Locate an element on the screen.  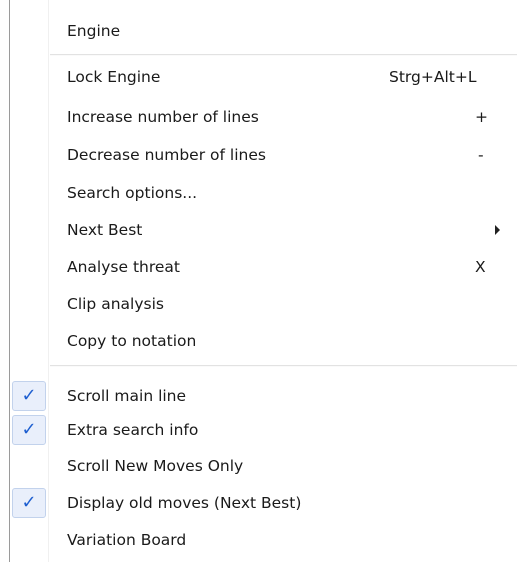
menu-item-label: Next Best is located at coordinates (105, 230).